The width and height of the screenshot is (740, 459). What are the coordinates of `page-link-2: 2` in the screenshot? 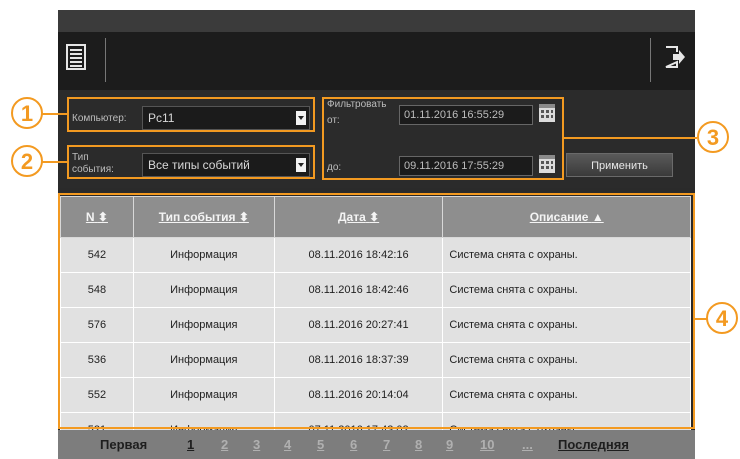 It's located at (224, 444).